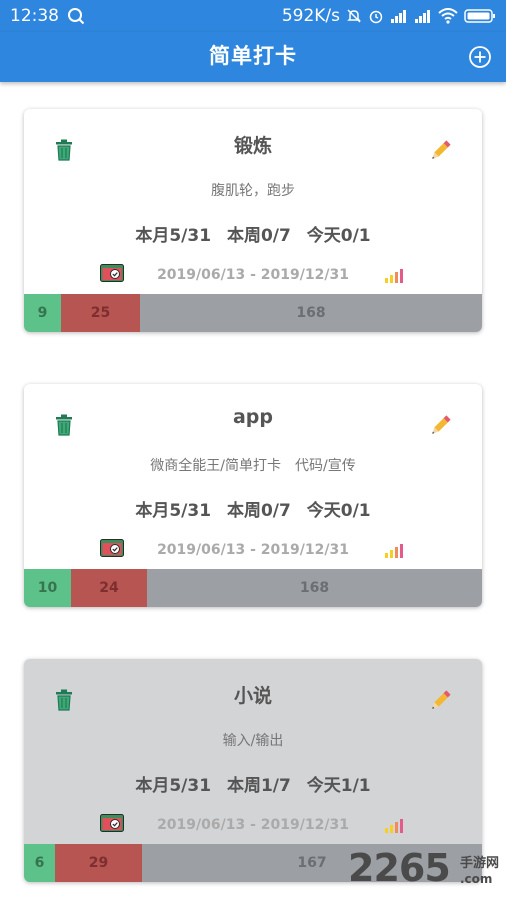 The image size is (506, 900). What do you see at coordinates (100, 313) in the screenshot?
I see `missed-segment: 25` at bounding box center [100, 313].